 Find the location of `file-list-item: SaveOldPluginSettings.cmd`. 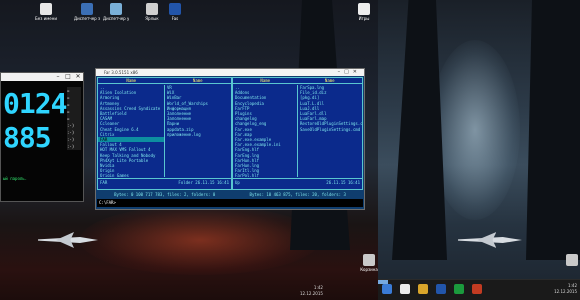

file-list-item: SaveOldPluginSettings.cmd is located at coordinates (330, 129).